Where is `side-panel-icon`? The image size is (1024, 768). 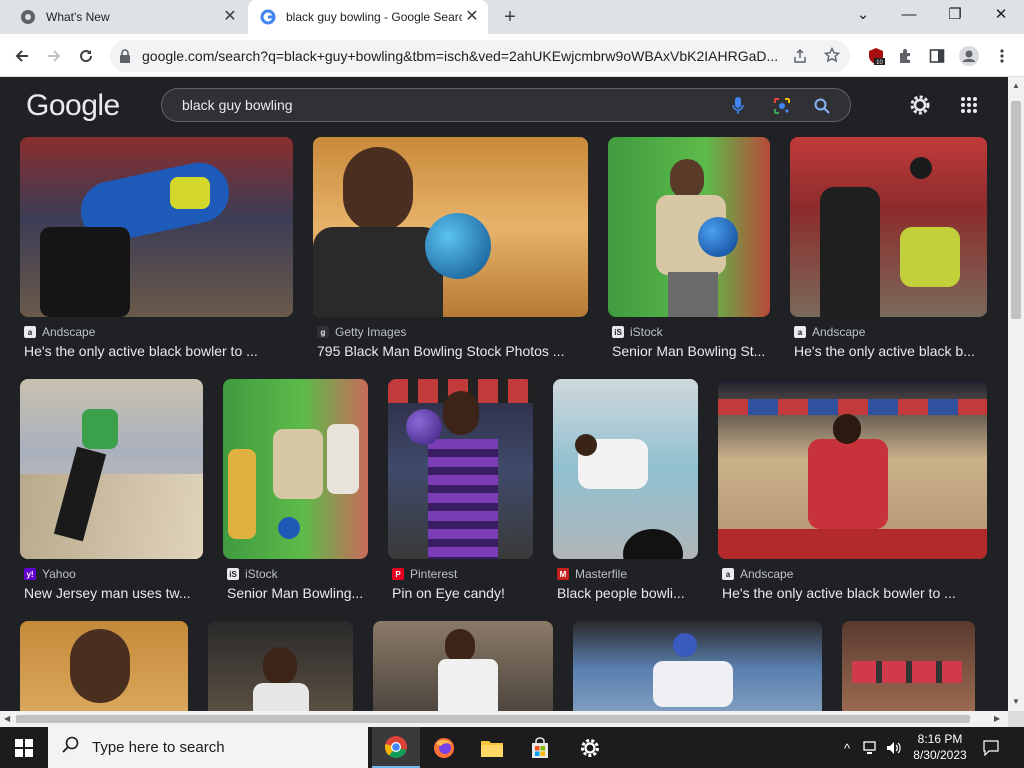 side-panel-icon is located at coordinates (937, 56).